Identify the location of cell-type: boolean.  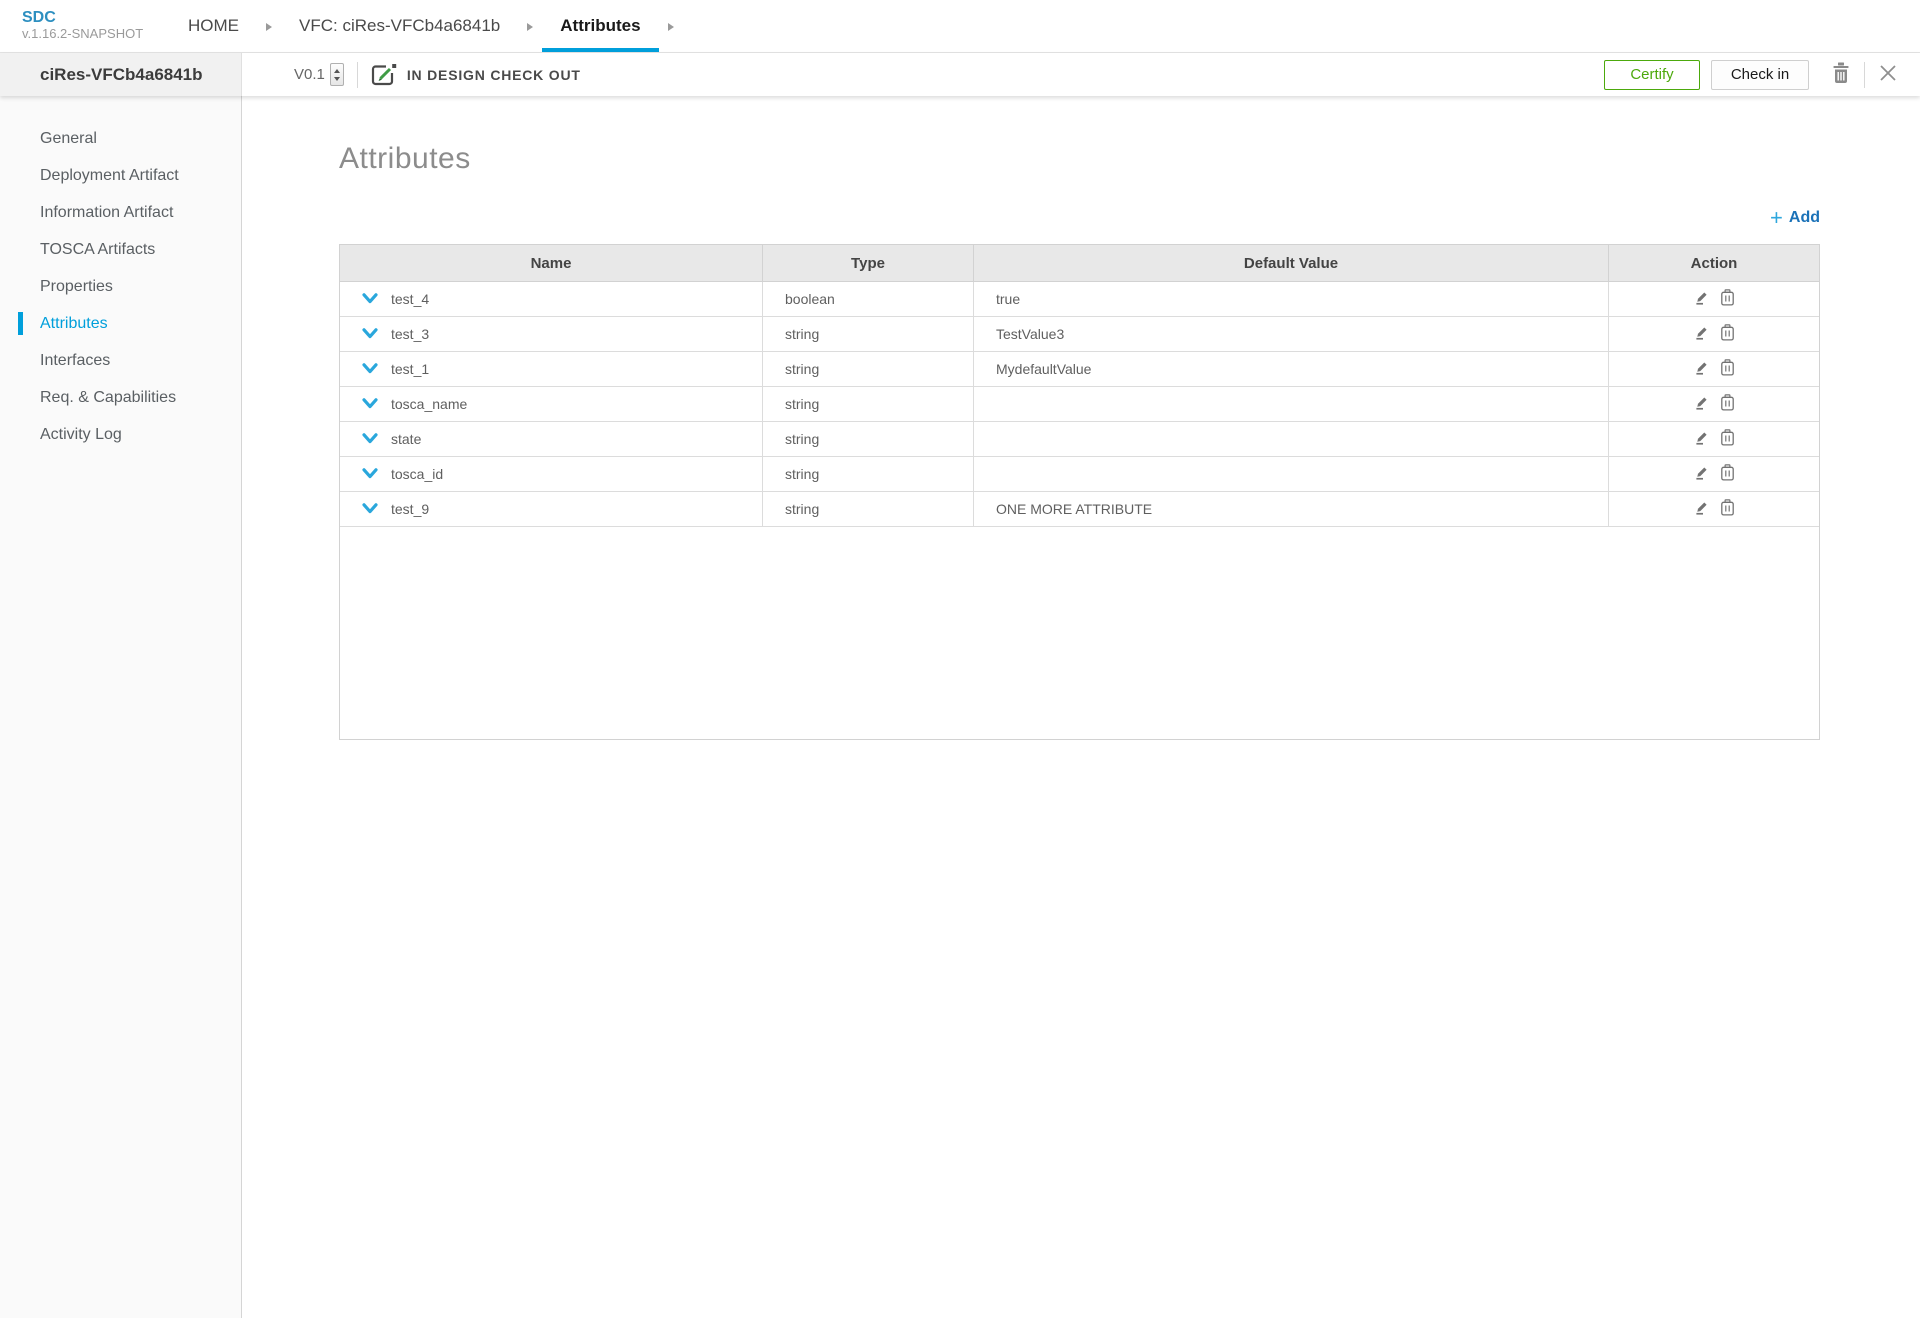
(868, 299).